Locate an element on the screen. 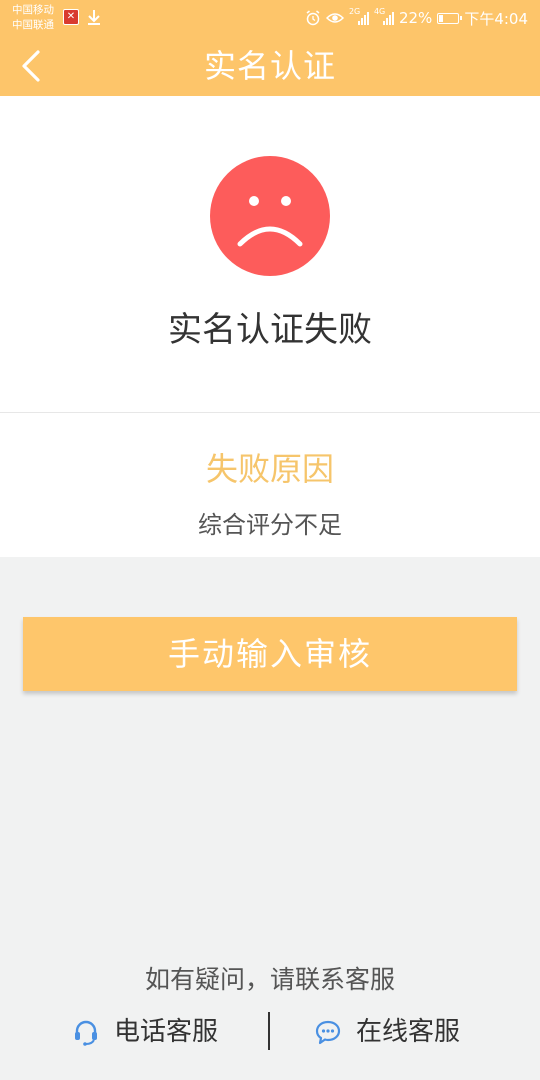 The height and width of the screenshot is (1080, 540). online-support-label: 在线客服 is located at coordinates (408, 1032).